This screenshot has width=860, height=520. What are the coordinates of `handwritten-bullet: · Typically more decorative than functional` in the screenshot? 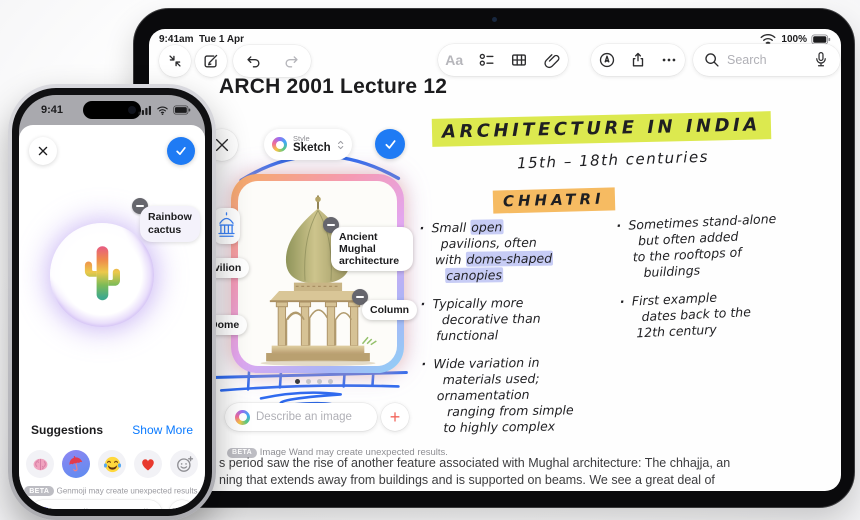 It's located at (480, 319).